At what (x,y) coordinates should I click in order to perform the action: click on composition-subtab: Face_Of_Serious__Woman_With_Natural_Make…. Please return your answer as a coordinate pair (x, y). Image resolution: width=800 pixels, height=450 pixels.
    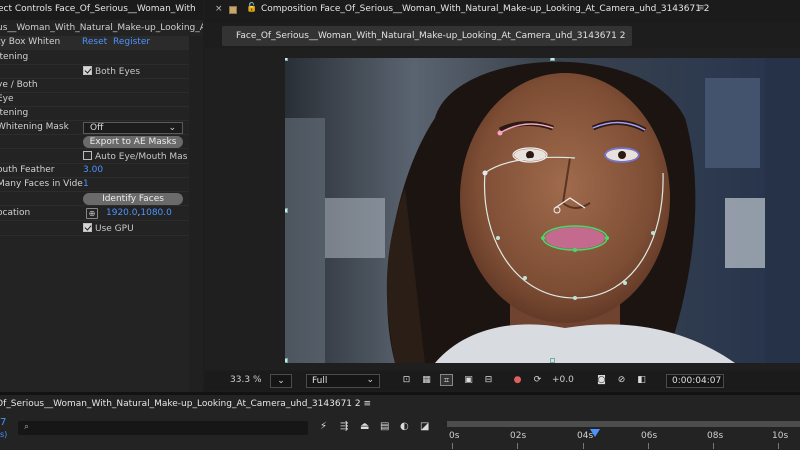
    Looking at the image, I should click on (427, 36).